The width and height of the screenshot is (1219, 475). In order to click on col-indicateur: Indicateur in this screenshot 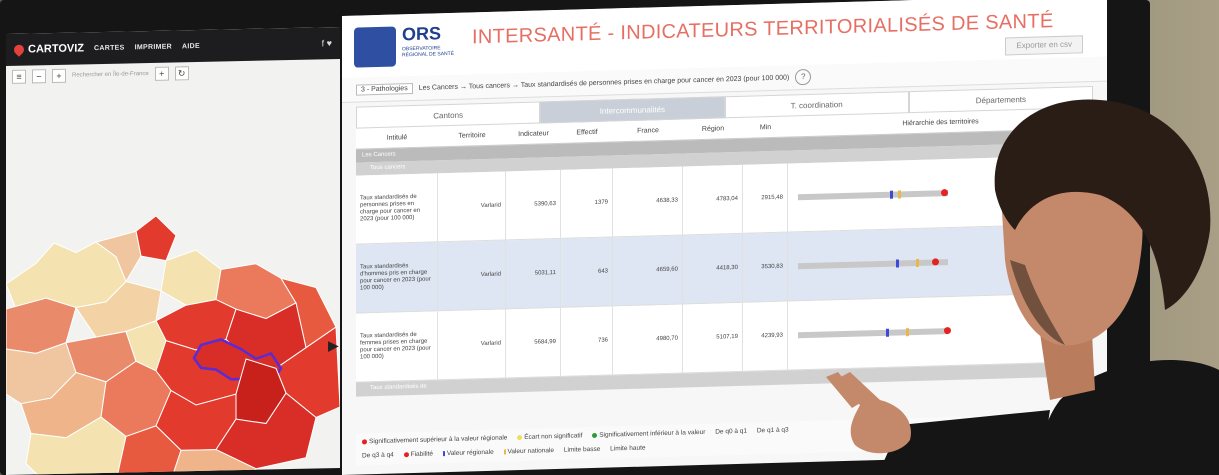, I will do `click(533, 133)`.